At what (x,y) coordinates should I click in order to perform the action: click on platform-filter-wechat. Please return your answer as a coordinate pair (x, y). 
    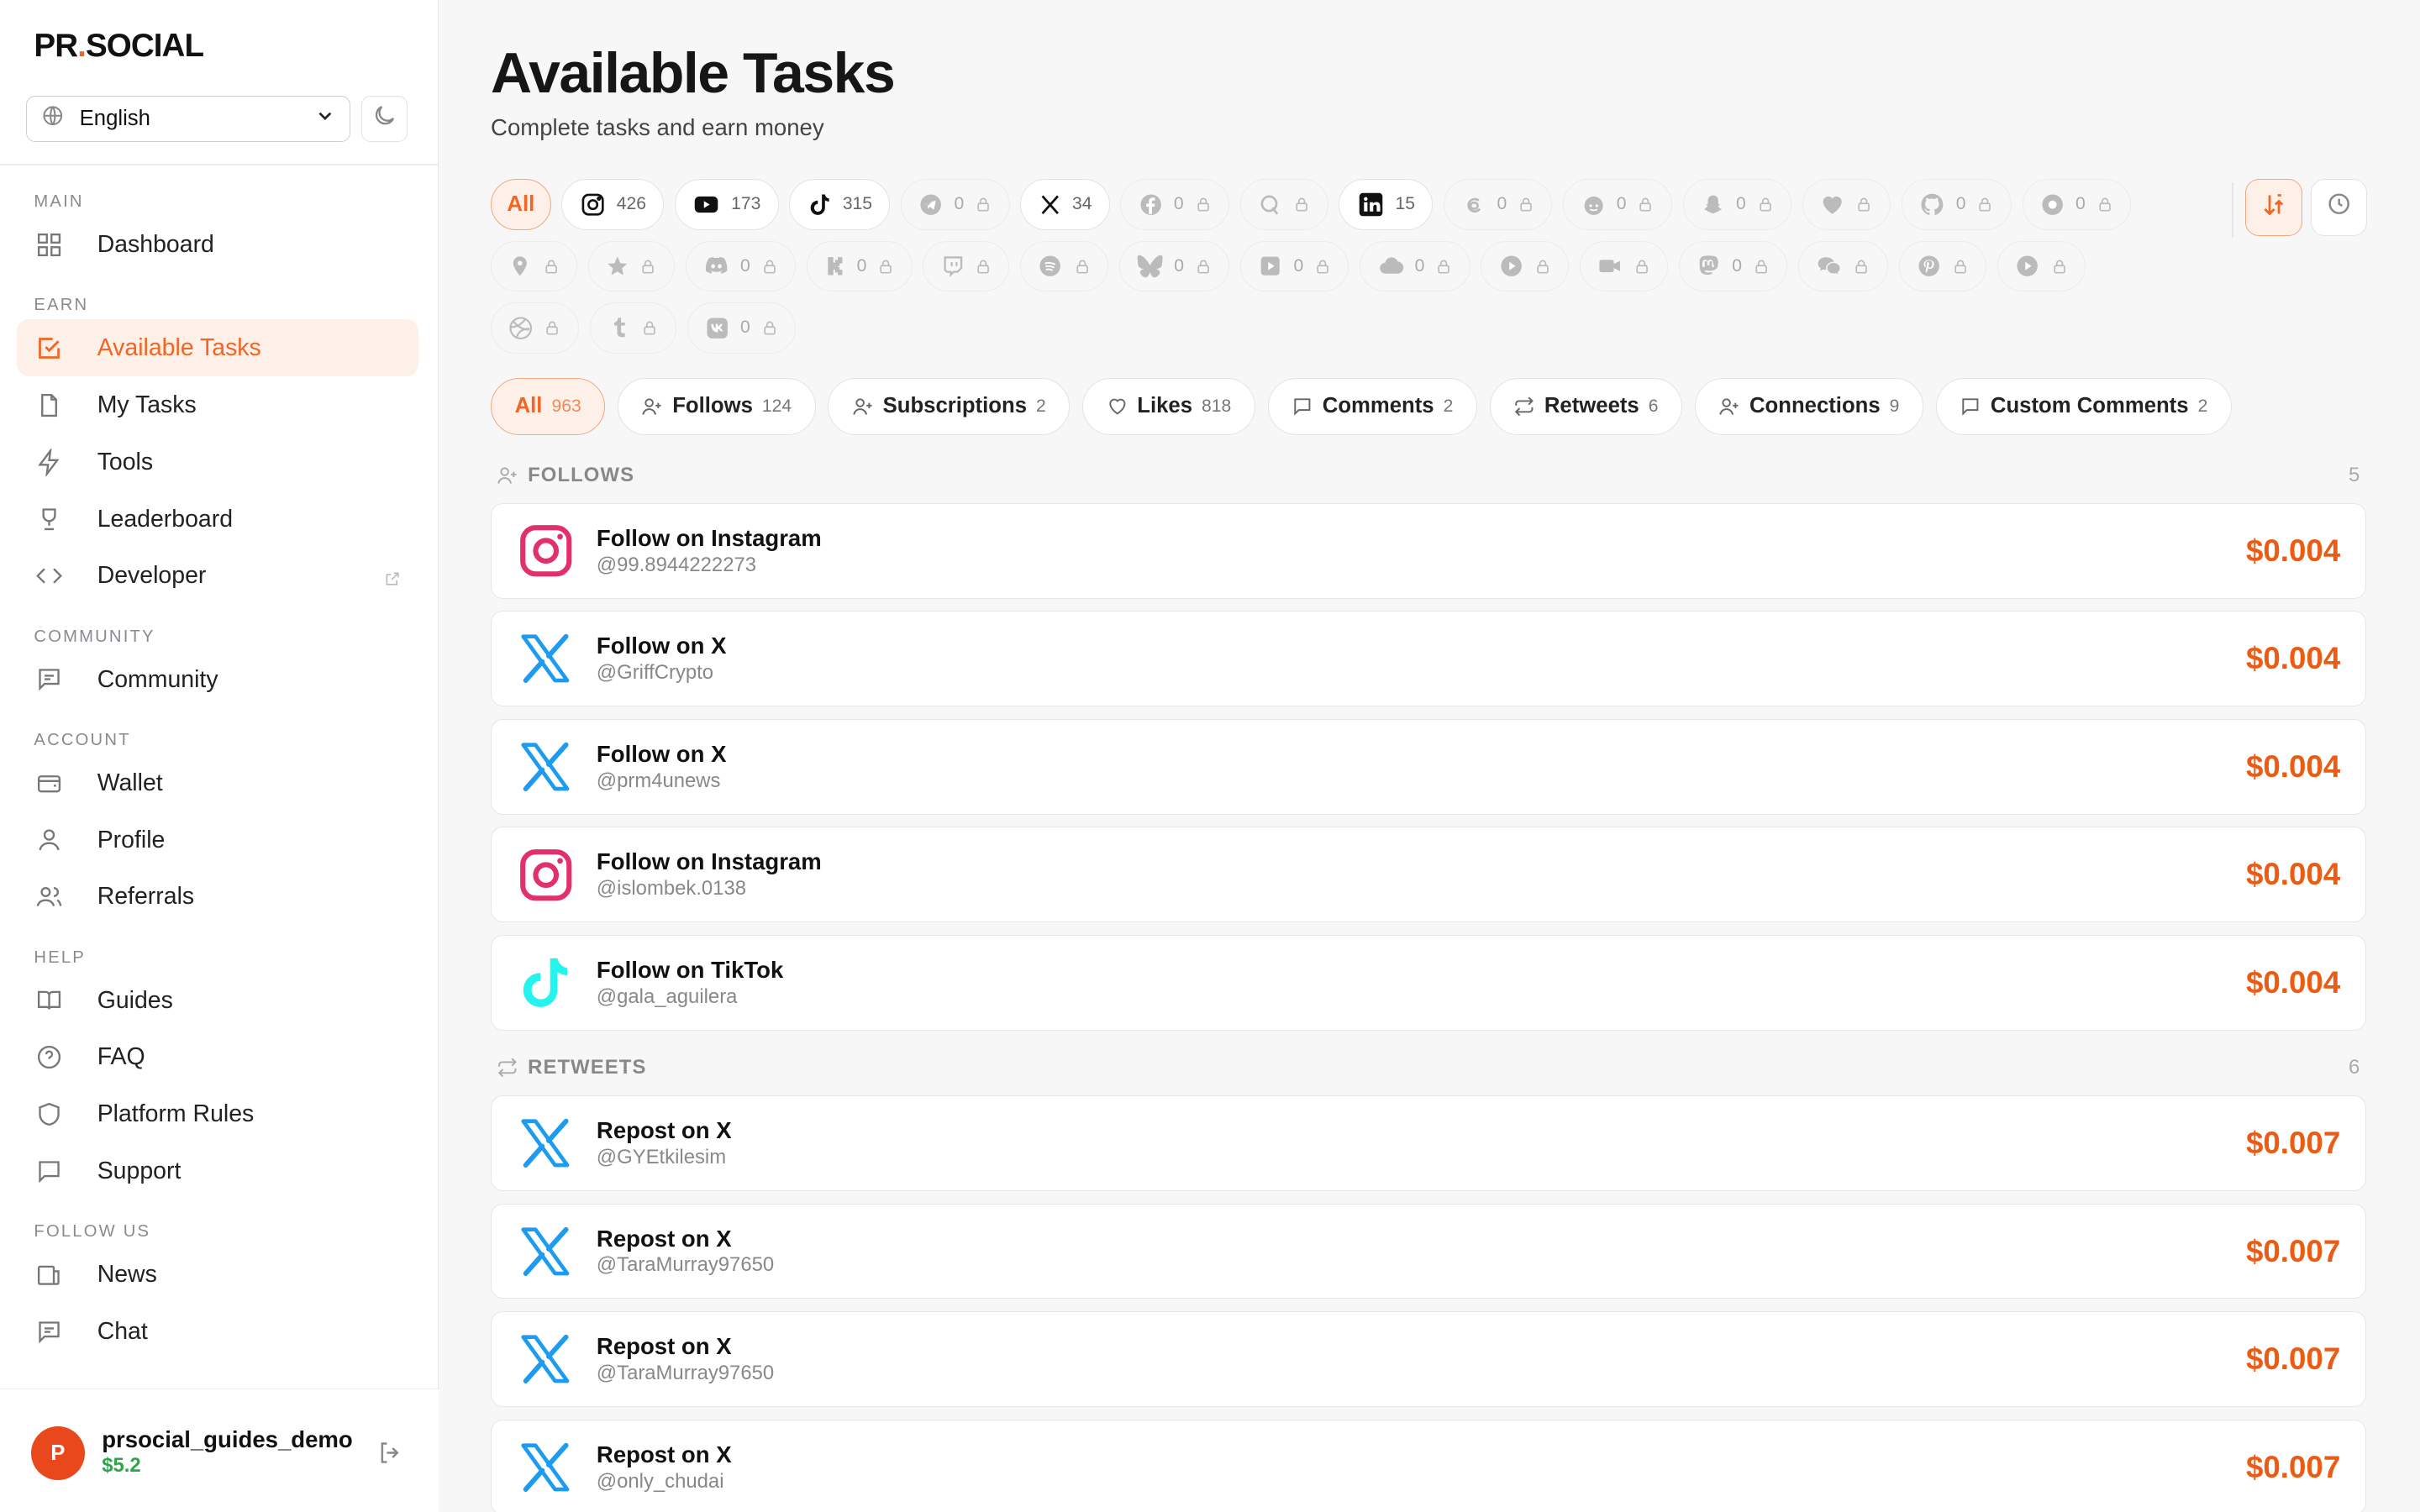
    Looking at the image, I should click on (1843, 266).